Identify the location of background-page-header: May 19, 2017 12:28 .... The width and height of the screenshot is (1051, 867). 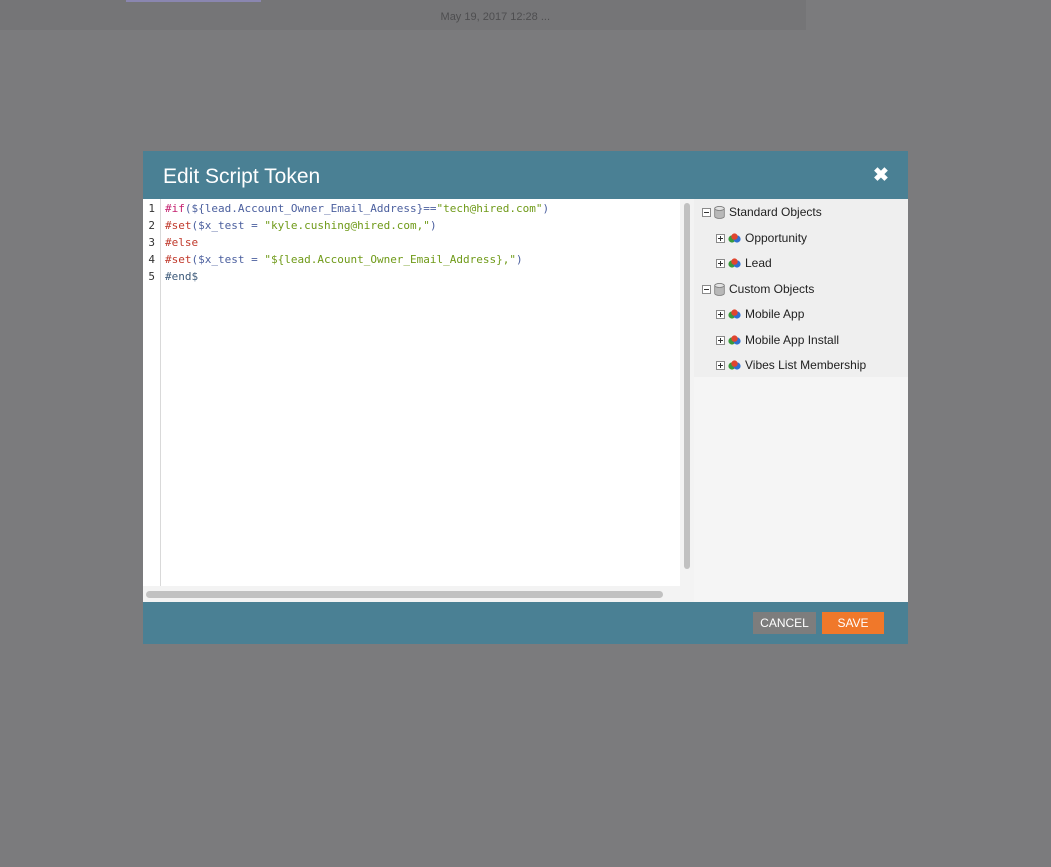
(403, 15).